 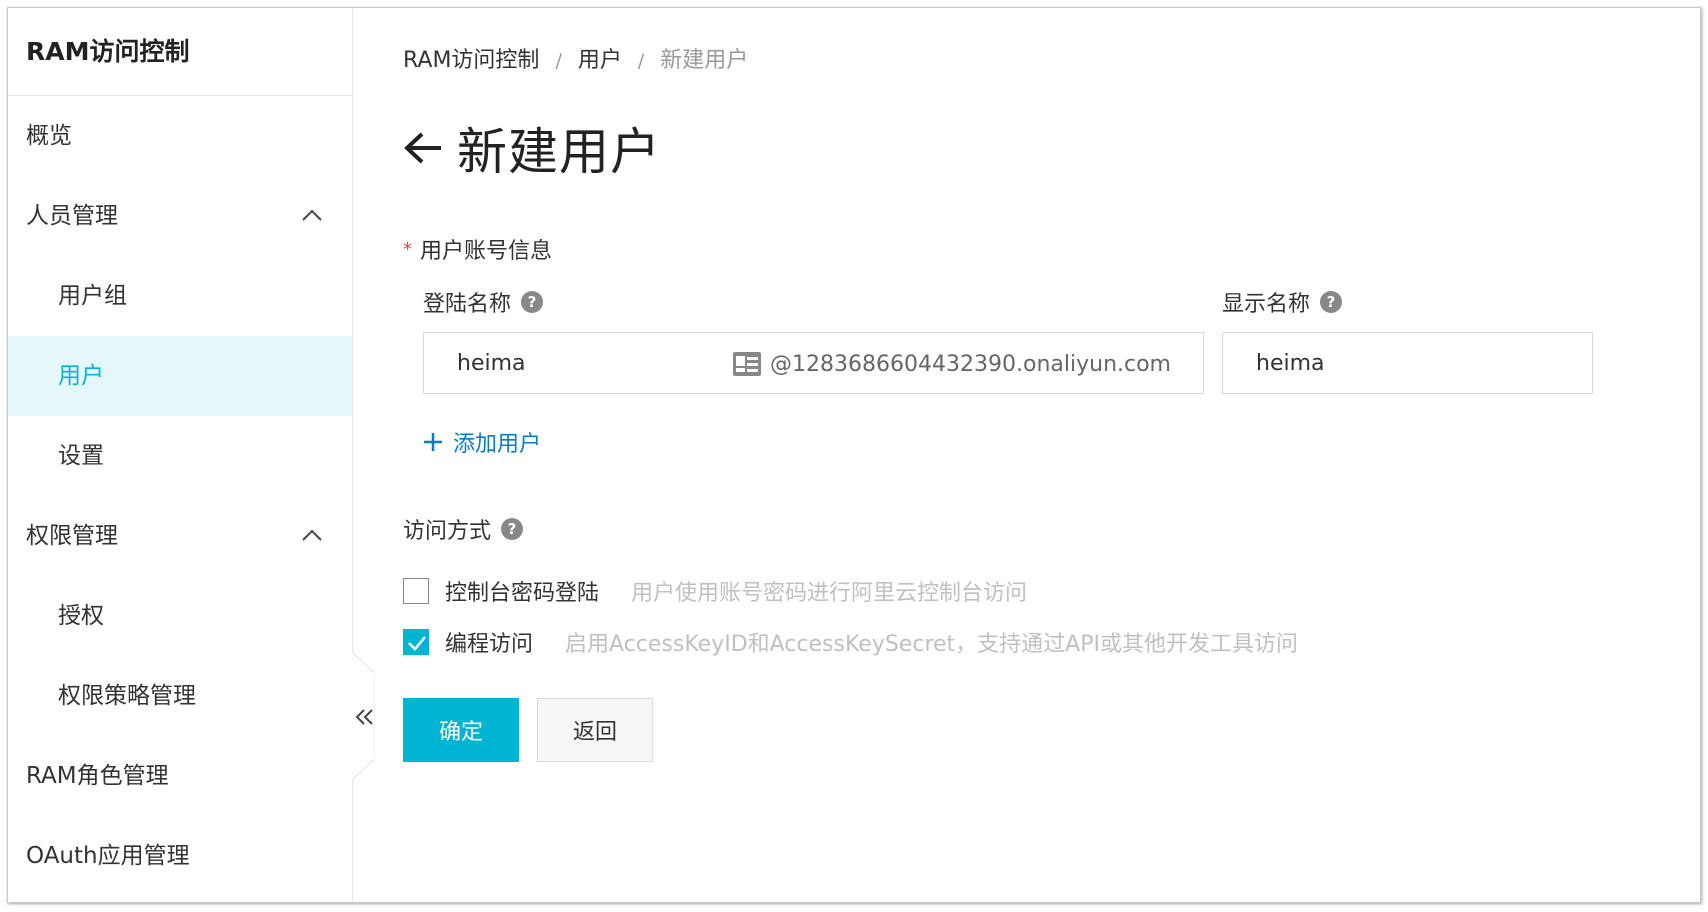 What do you see at coordinates (600, 60) in the screenshot?
I see `breadcrumb-item-users: 用户` at bounding box center [600, 60].